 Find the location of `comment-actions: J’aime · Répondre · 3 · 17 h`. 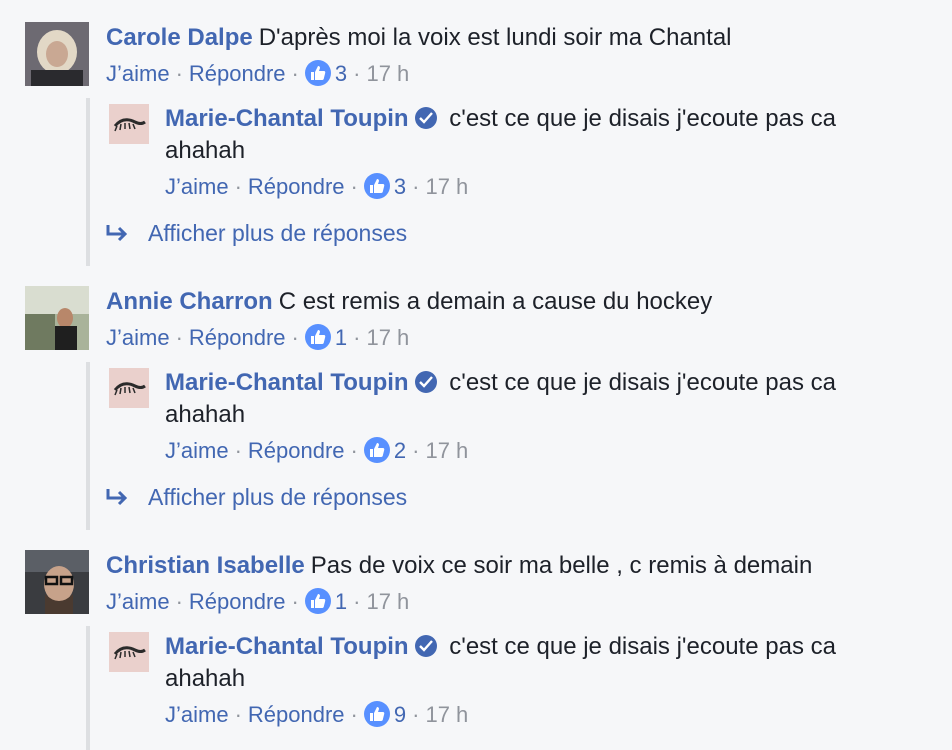

comment-actions: J’aime · Répondre · 3 · 17 h is located at coordinates (258, 73).